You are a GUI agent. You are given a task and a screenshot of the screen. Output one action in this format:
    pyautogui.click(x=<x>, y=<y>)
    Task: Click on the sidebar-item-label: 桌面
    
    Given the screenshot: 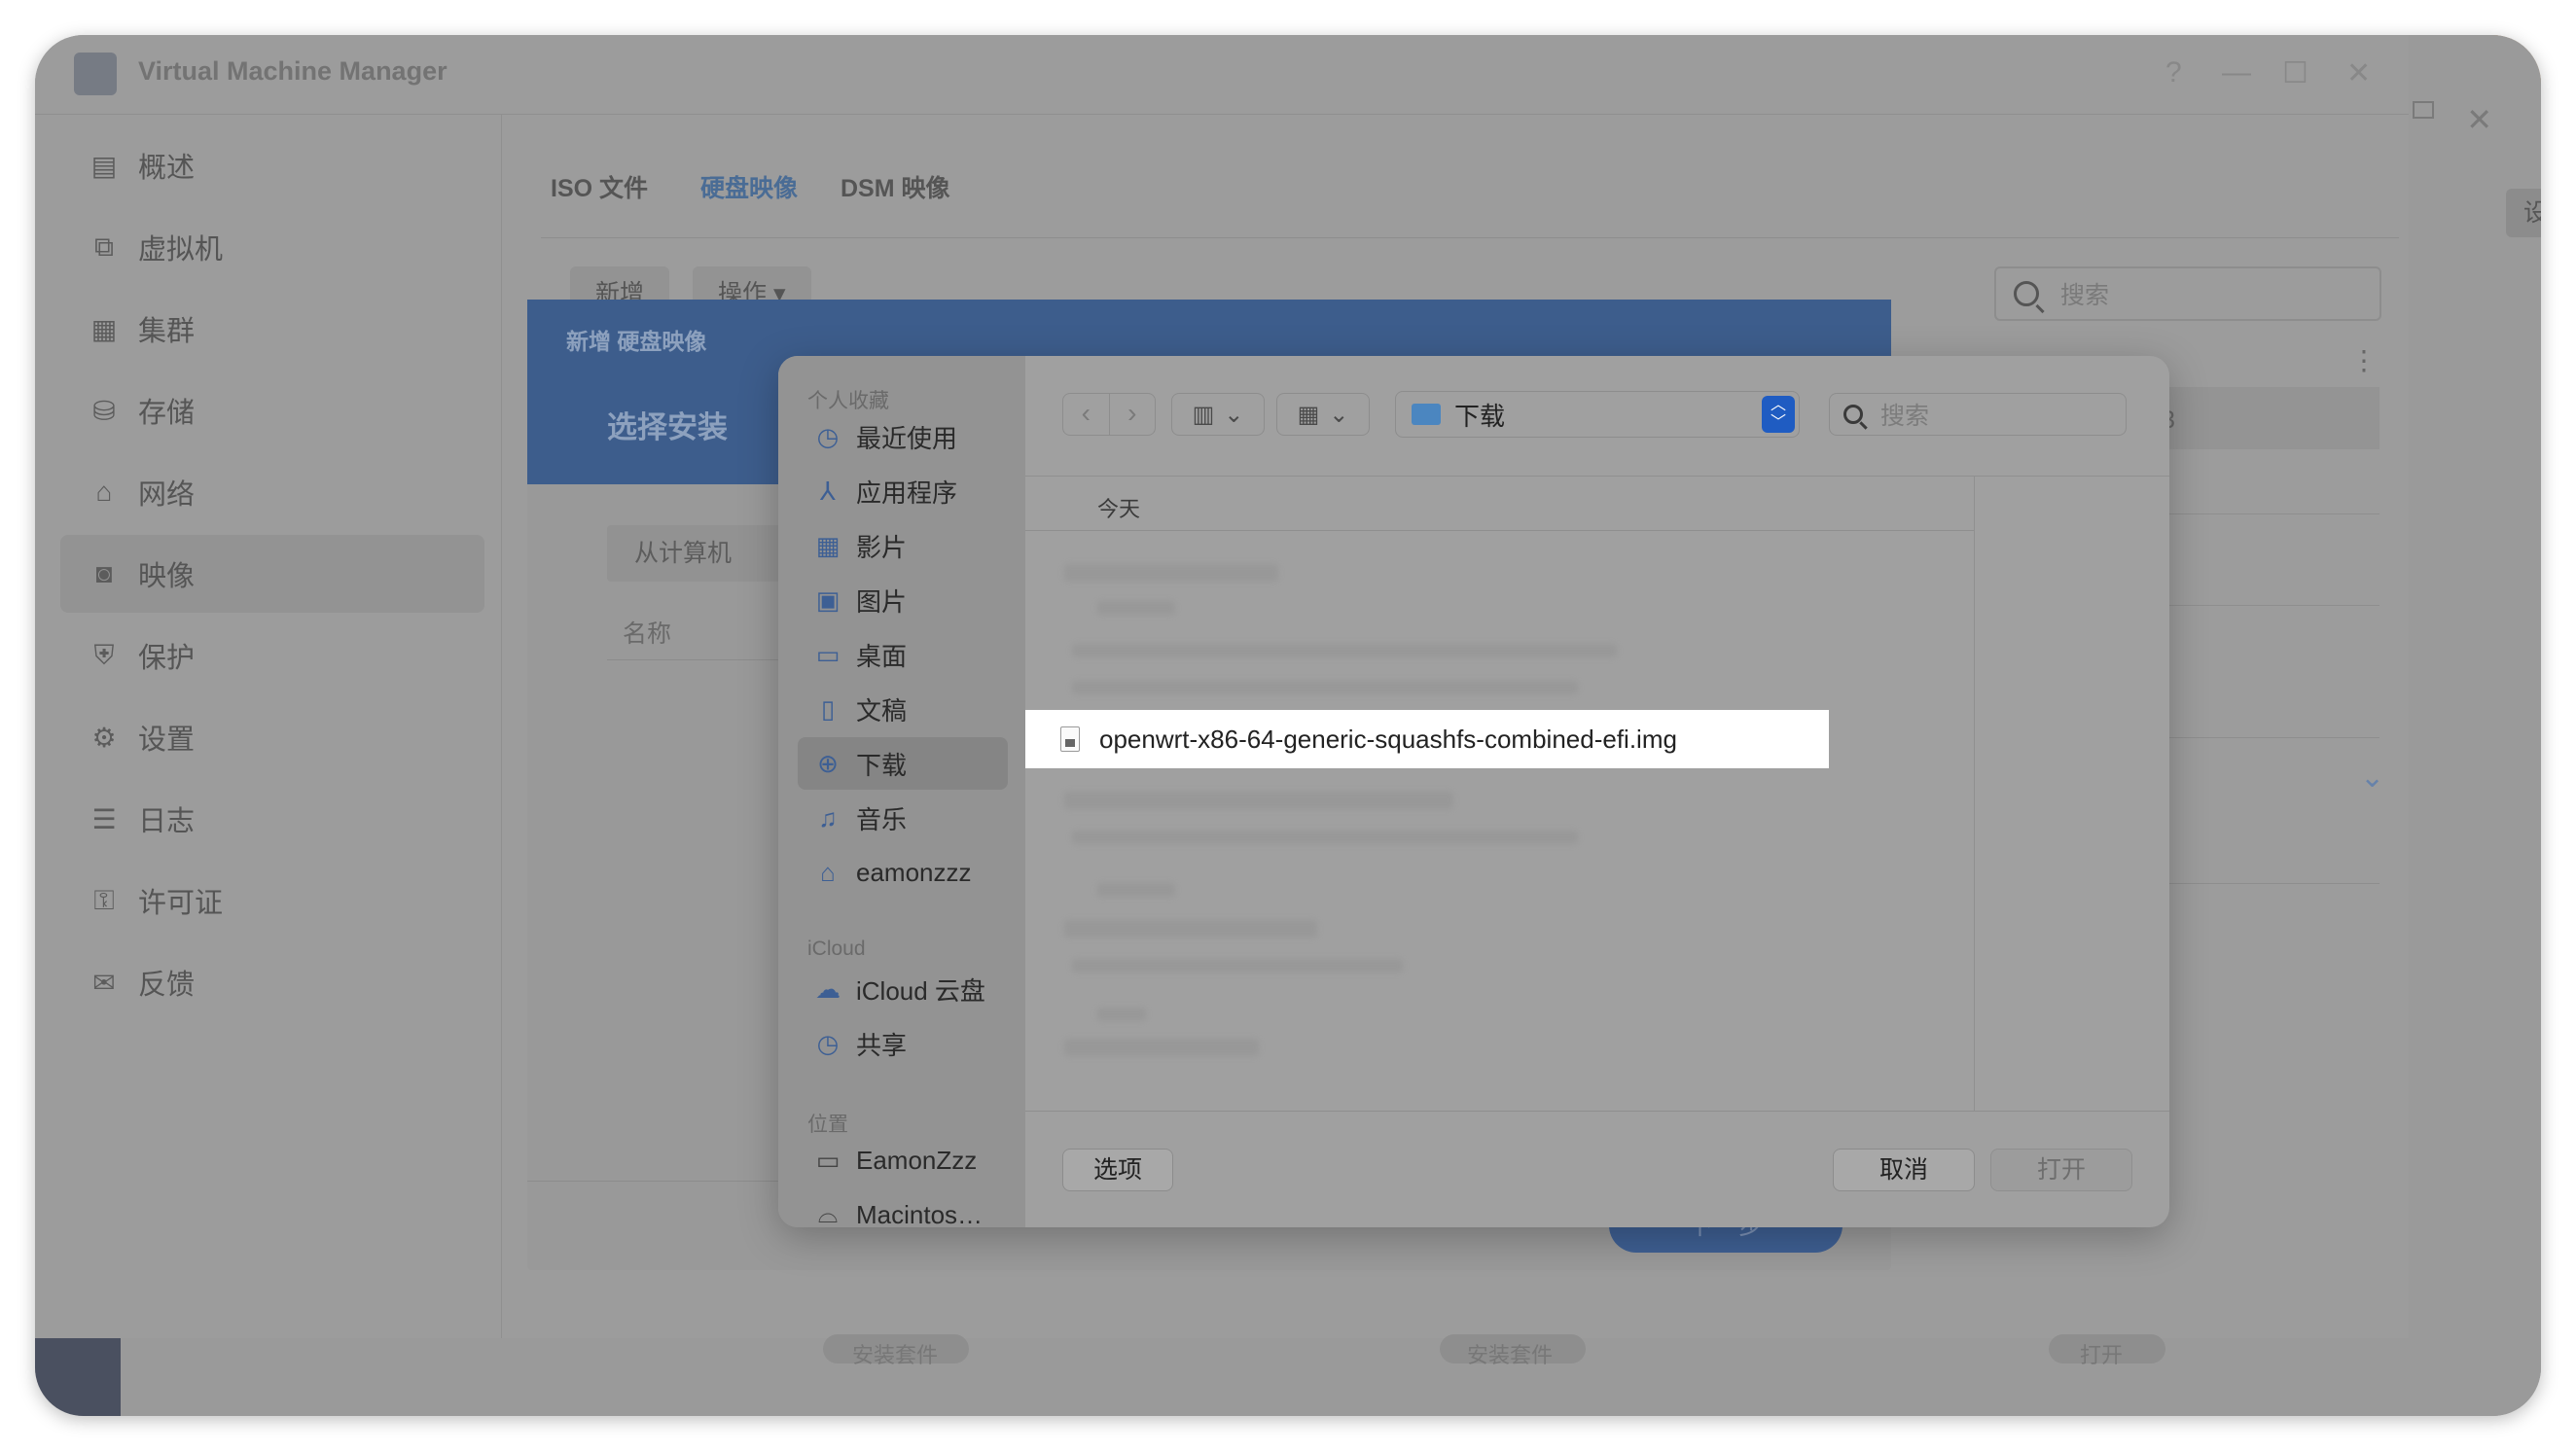 What is the action you would take?
    pyautogui.click(x=882, y=656)
    